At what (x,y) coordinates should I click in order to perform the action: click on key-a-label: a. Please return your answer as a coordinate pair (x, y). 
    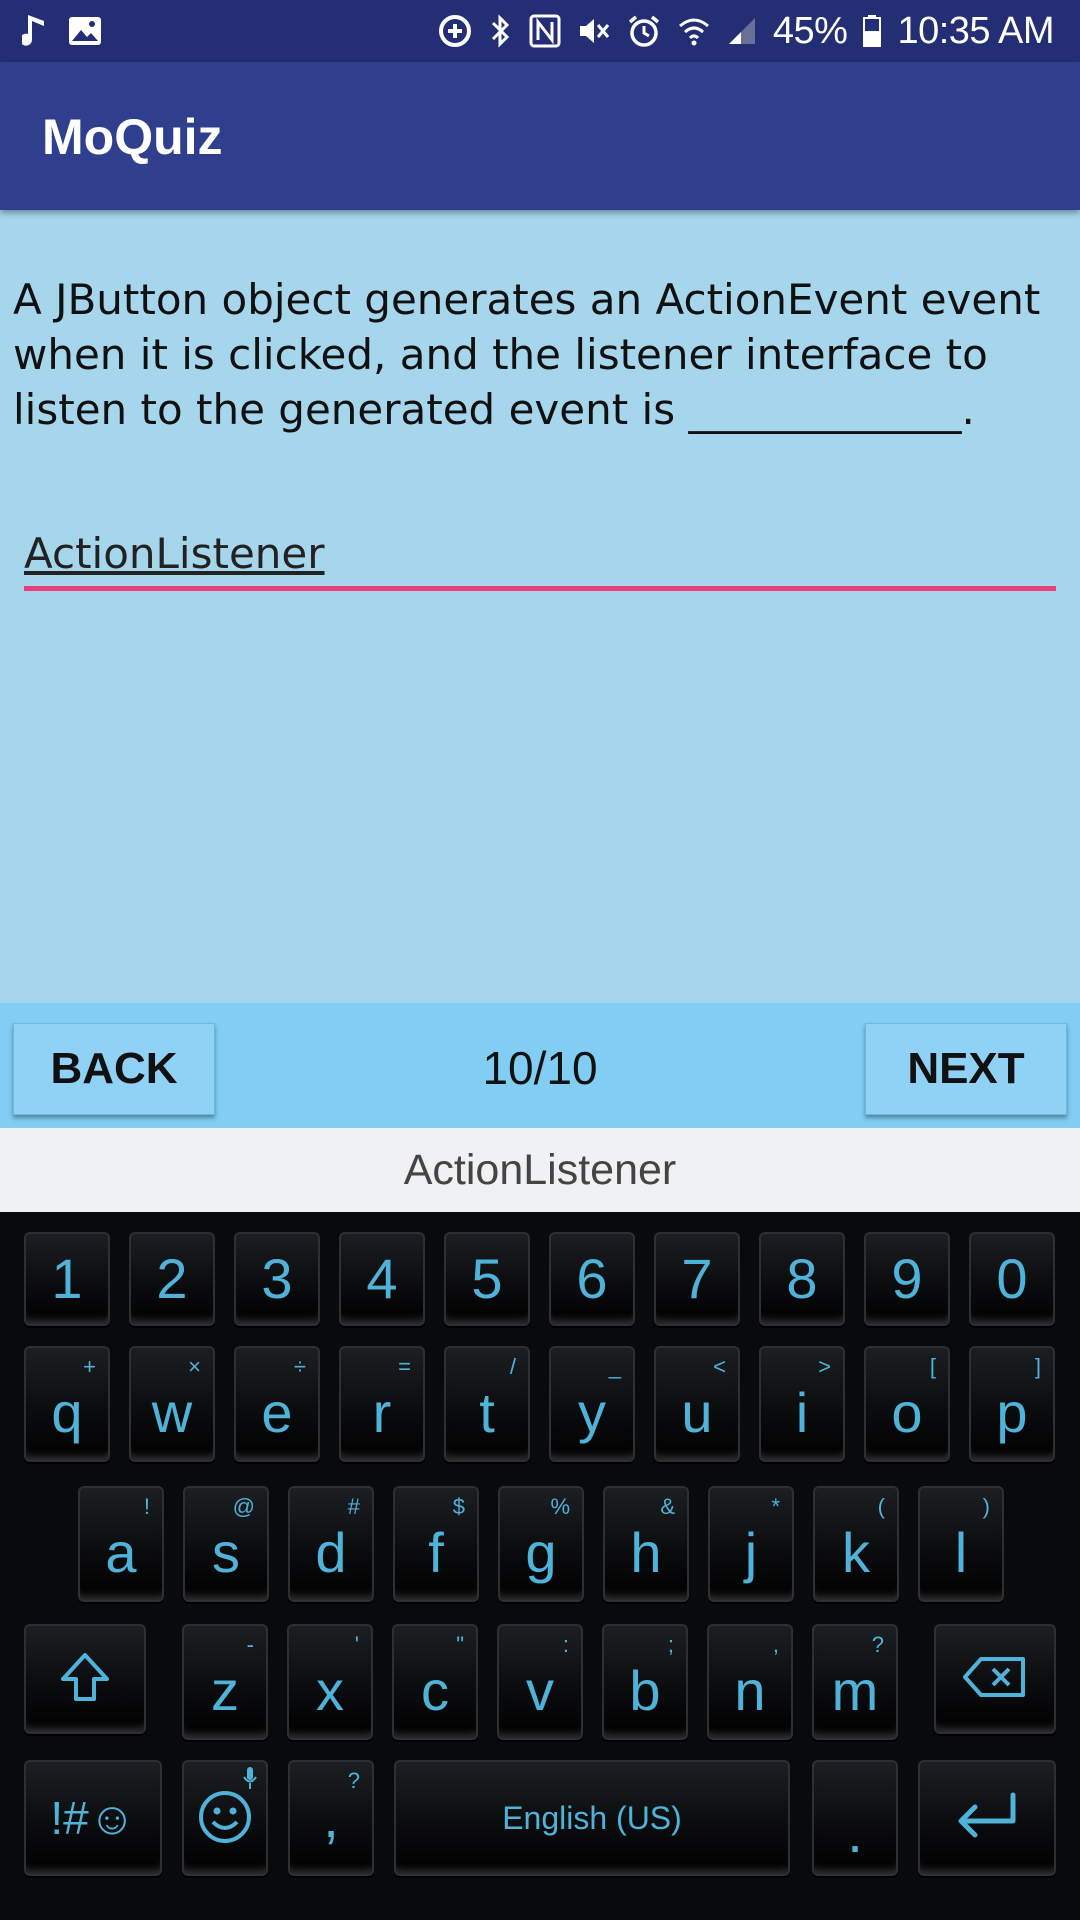
    Looking at the image, I should click on (121, 1552).